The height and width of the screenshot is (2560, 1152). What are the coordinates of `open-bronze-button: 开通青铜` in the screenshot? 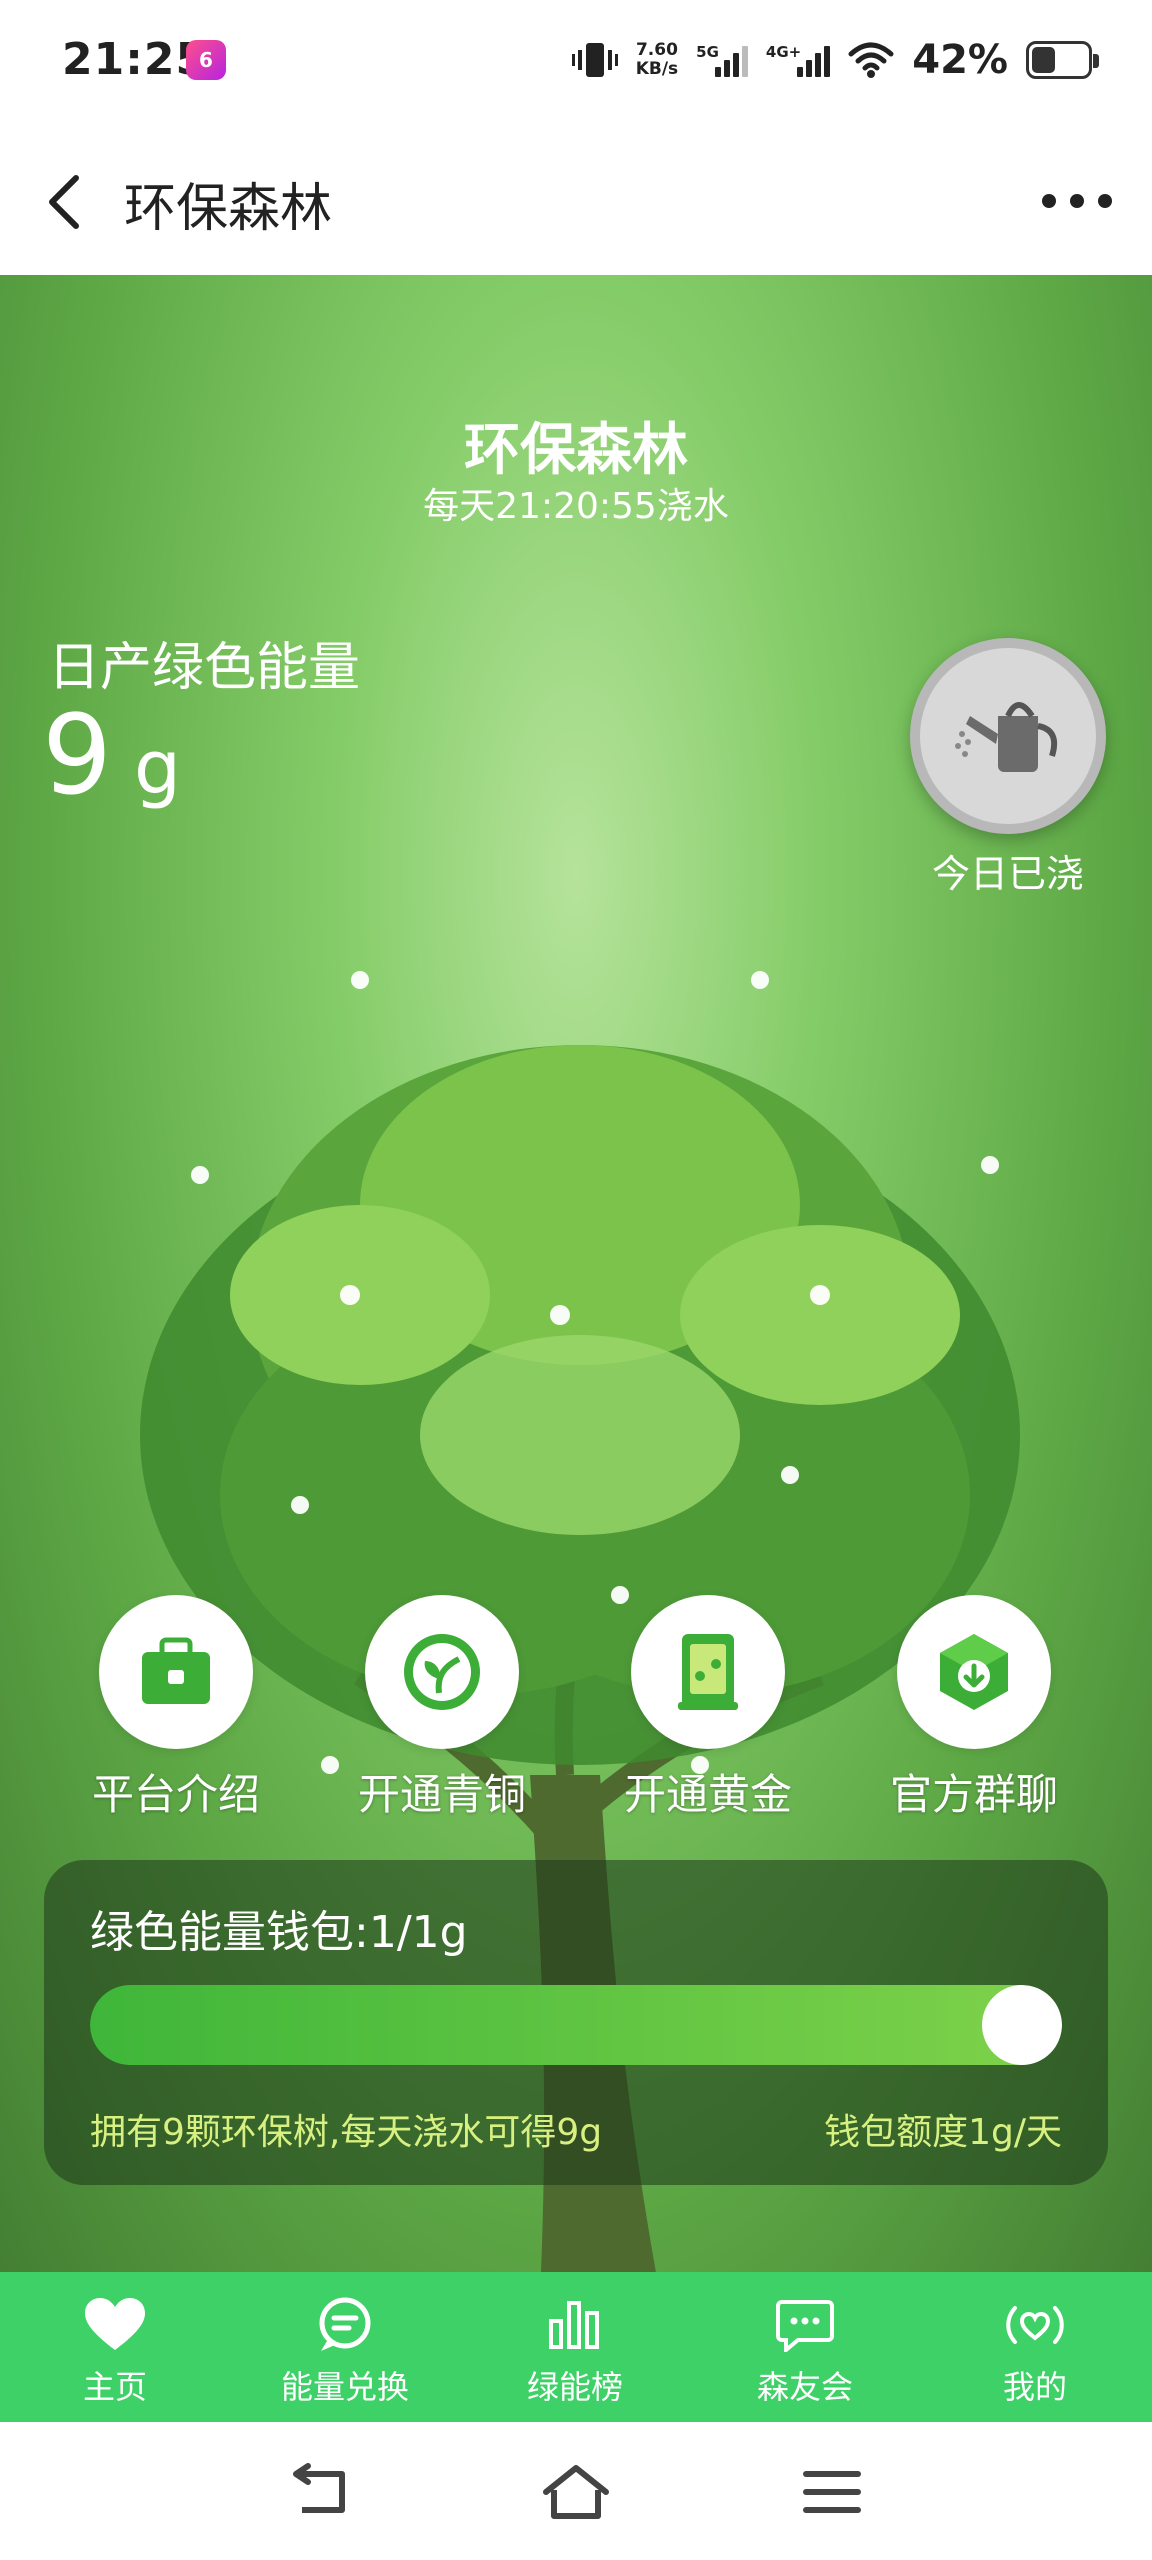 It's located at (442, 1708).